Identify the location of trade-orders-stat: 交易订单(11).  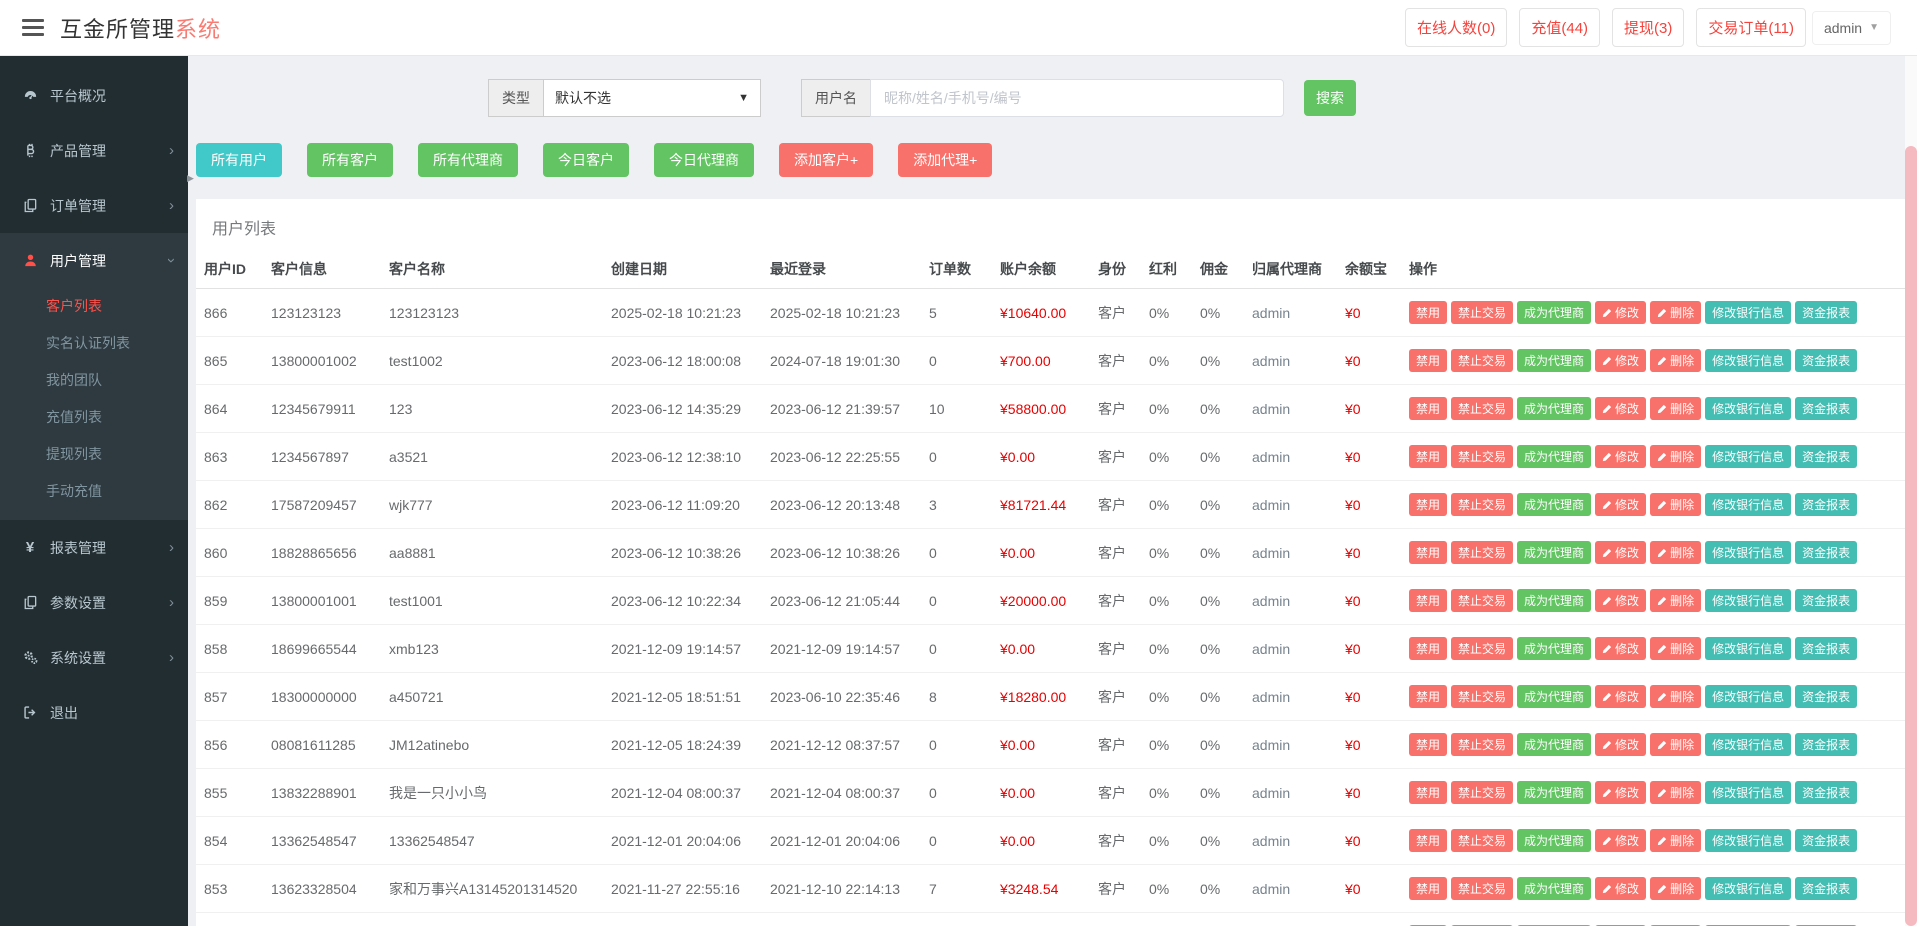
(1751, 27).